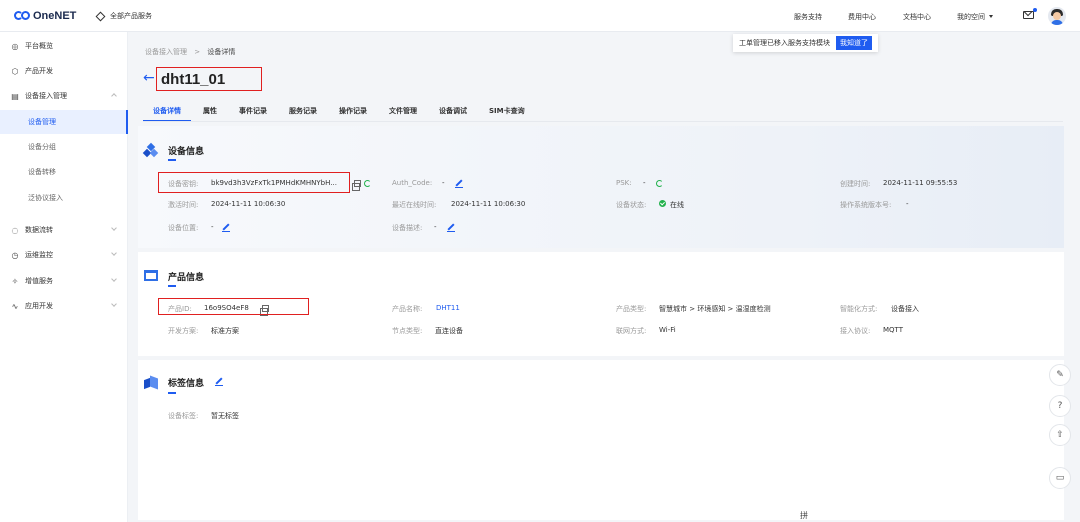 This screenshot has height=522, width=1080. I want to click on sidebar-item-value-added: ✧ 增值服务, so click(64, 281).